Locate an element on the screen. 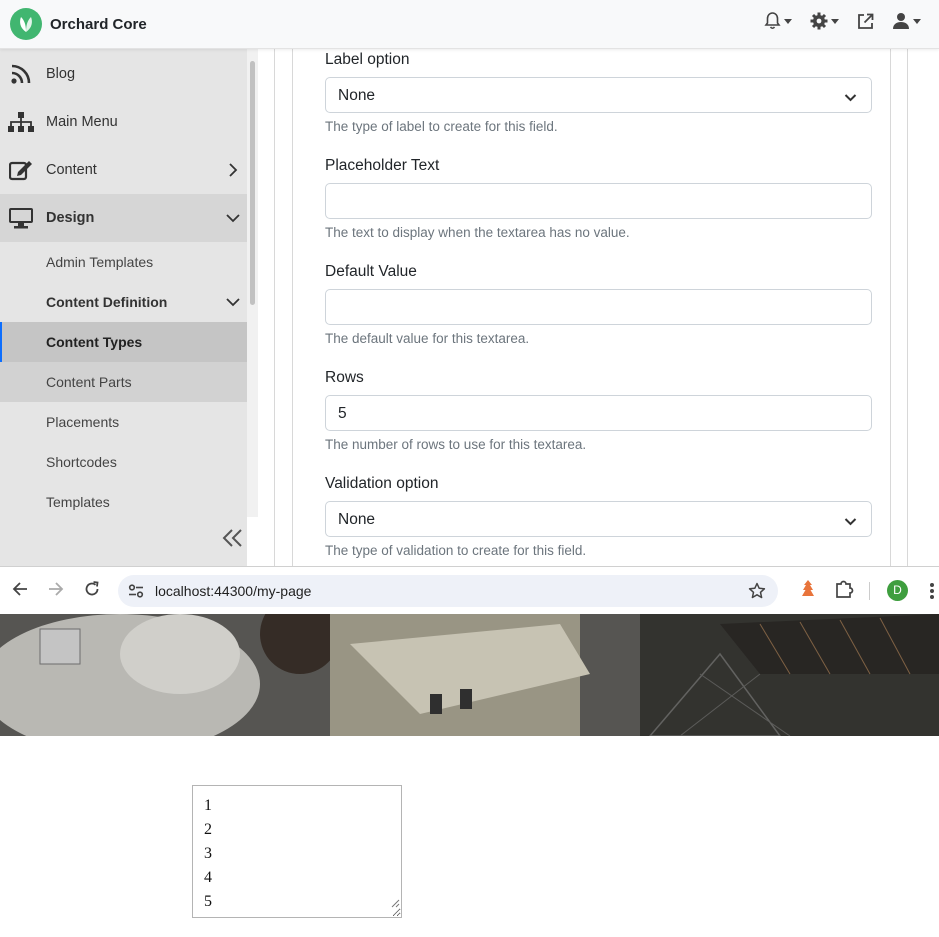 The width and height of the screenshot is (939, 937). sitemap-icon is located at coordinates (21, 122).